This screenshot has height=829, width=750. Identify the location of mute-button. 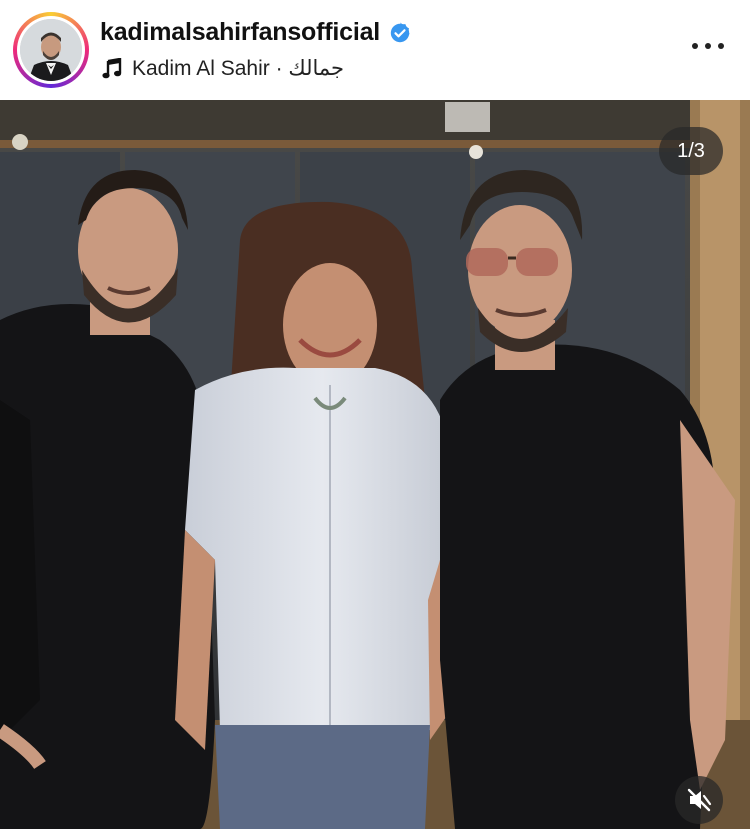
(699, 800).